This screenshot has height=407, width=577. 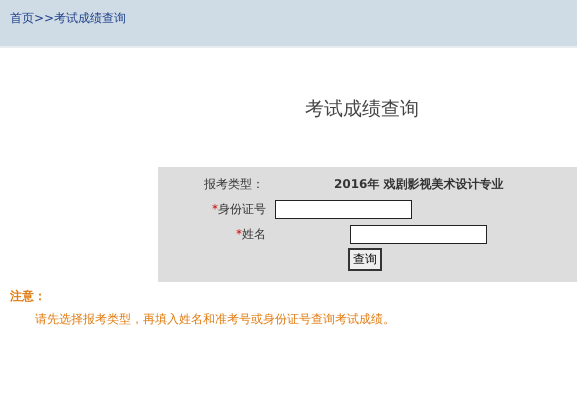 I want to click on exam-type-label: 报考类型：, so click(x=234, y=184).